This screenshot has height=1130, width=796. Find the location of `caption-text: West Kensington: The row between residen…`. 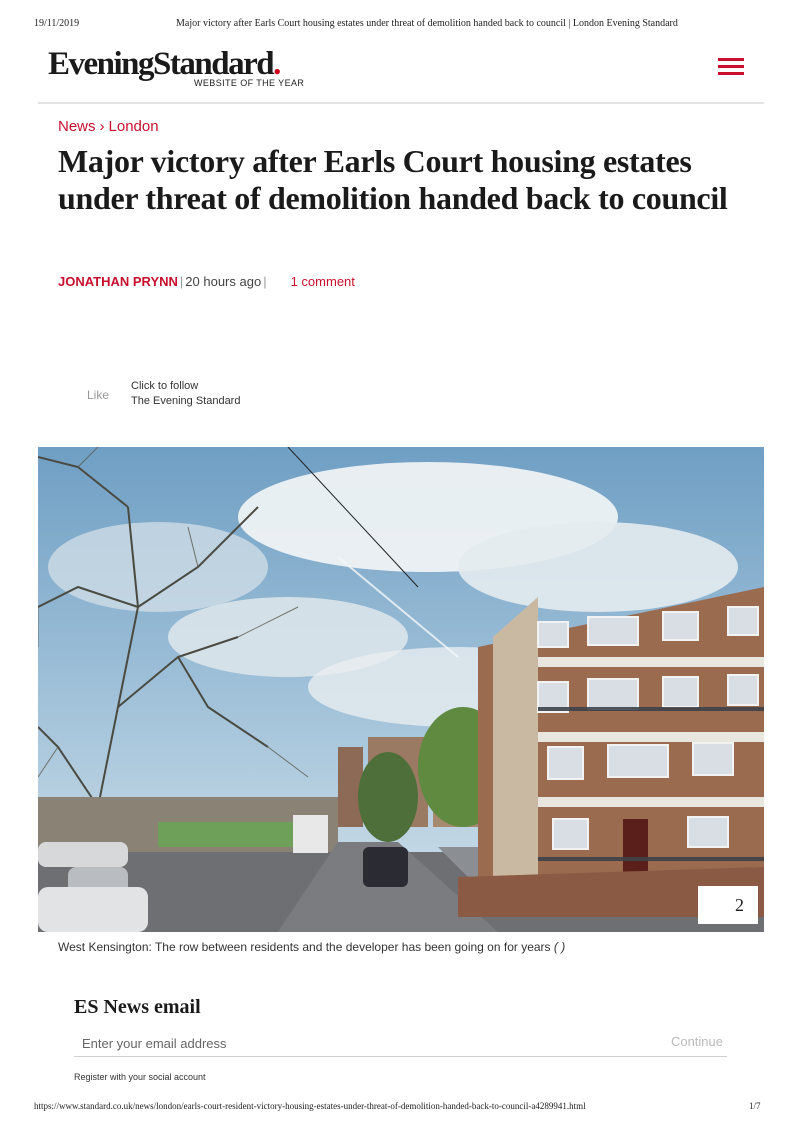

caption-text: West Kensington: The row between residen… is located at coordinates (304, 947).